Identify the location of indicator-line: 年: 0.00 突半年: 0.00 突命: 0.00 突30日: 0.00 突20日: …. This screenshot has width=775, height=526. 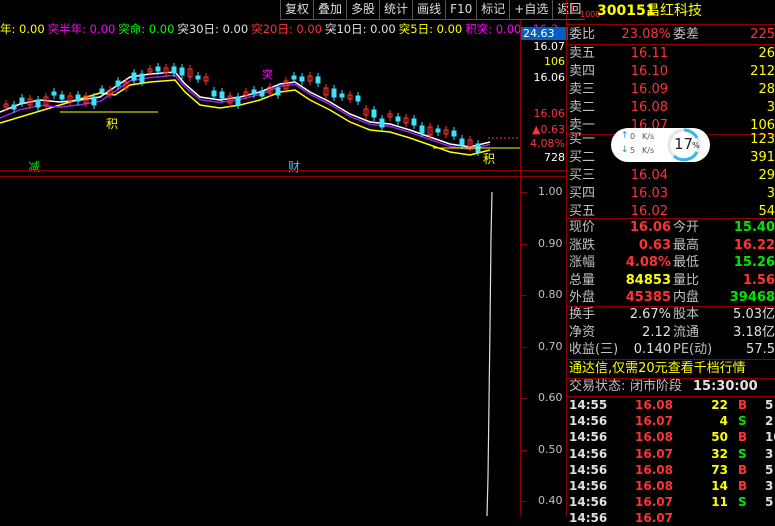
(280, 29).